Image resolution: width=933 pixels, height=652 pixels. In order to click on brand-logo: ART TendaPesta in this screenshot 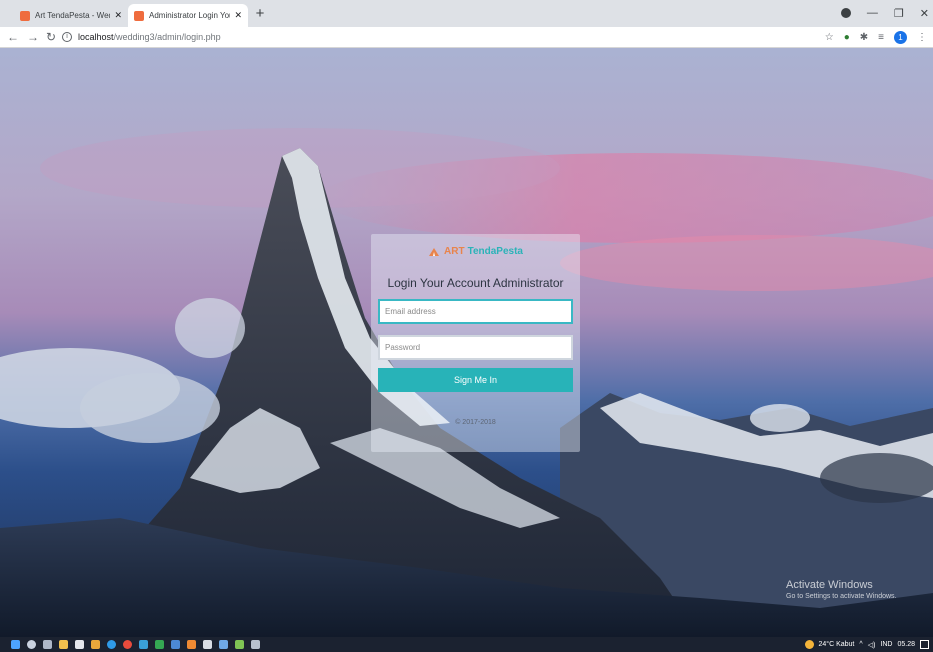, I will do `click(475, 251)`.